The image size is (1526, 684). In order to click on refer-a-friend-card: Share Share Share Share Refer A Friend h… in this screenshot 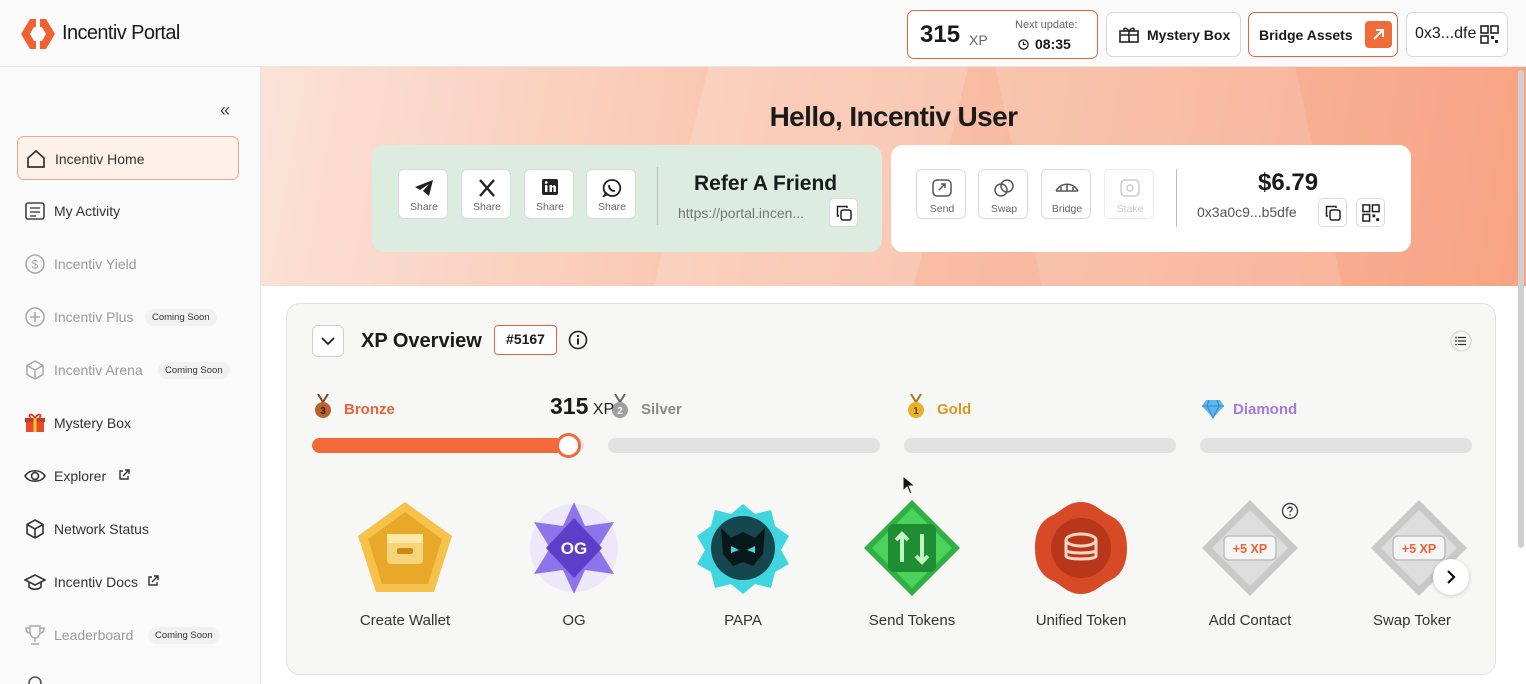, I will do `click(627, 198)`.